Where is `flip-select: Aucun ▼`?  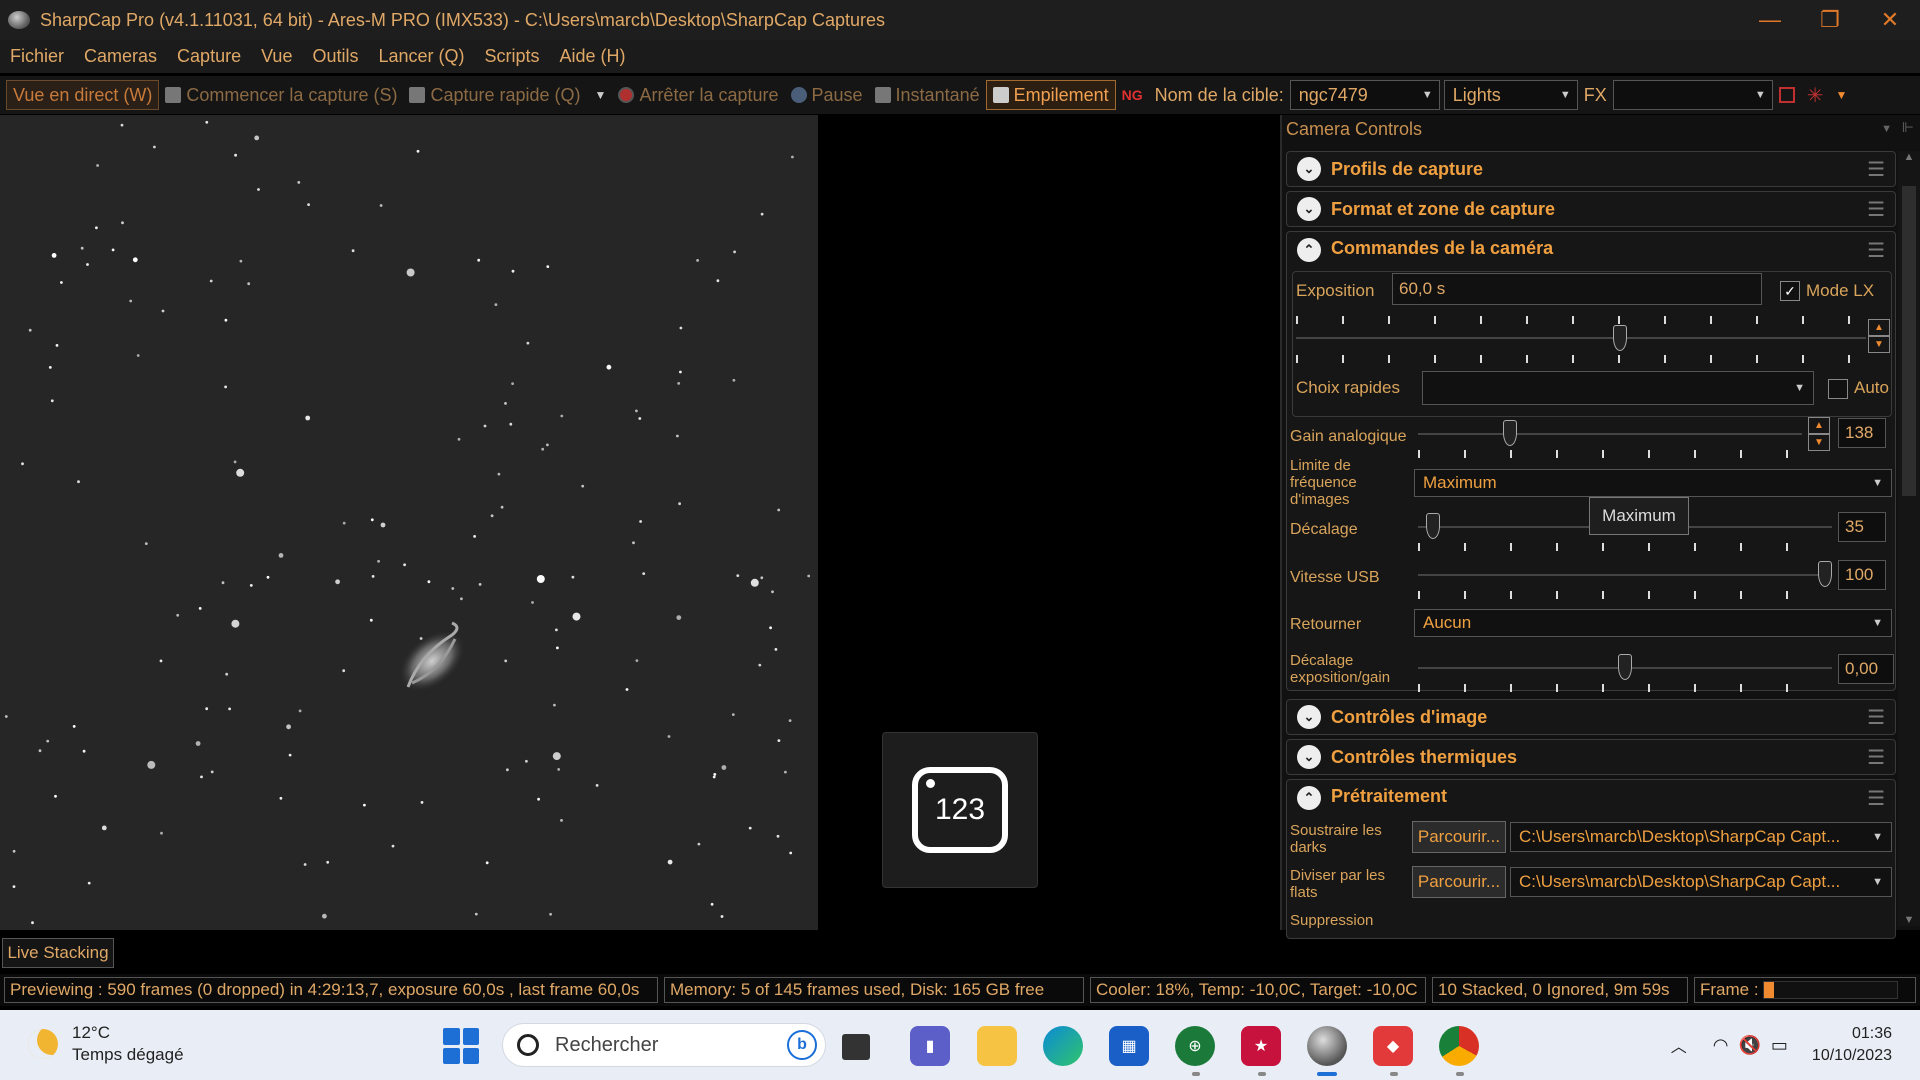 flip-select: Aucun ▼ is located at coordinates (1653, 623).